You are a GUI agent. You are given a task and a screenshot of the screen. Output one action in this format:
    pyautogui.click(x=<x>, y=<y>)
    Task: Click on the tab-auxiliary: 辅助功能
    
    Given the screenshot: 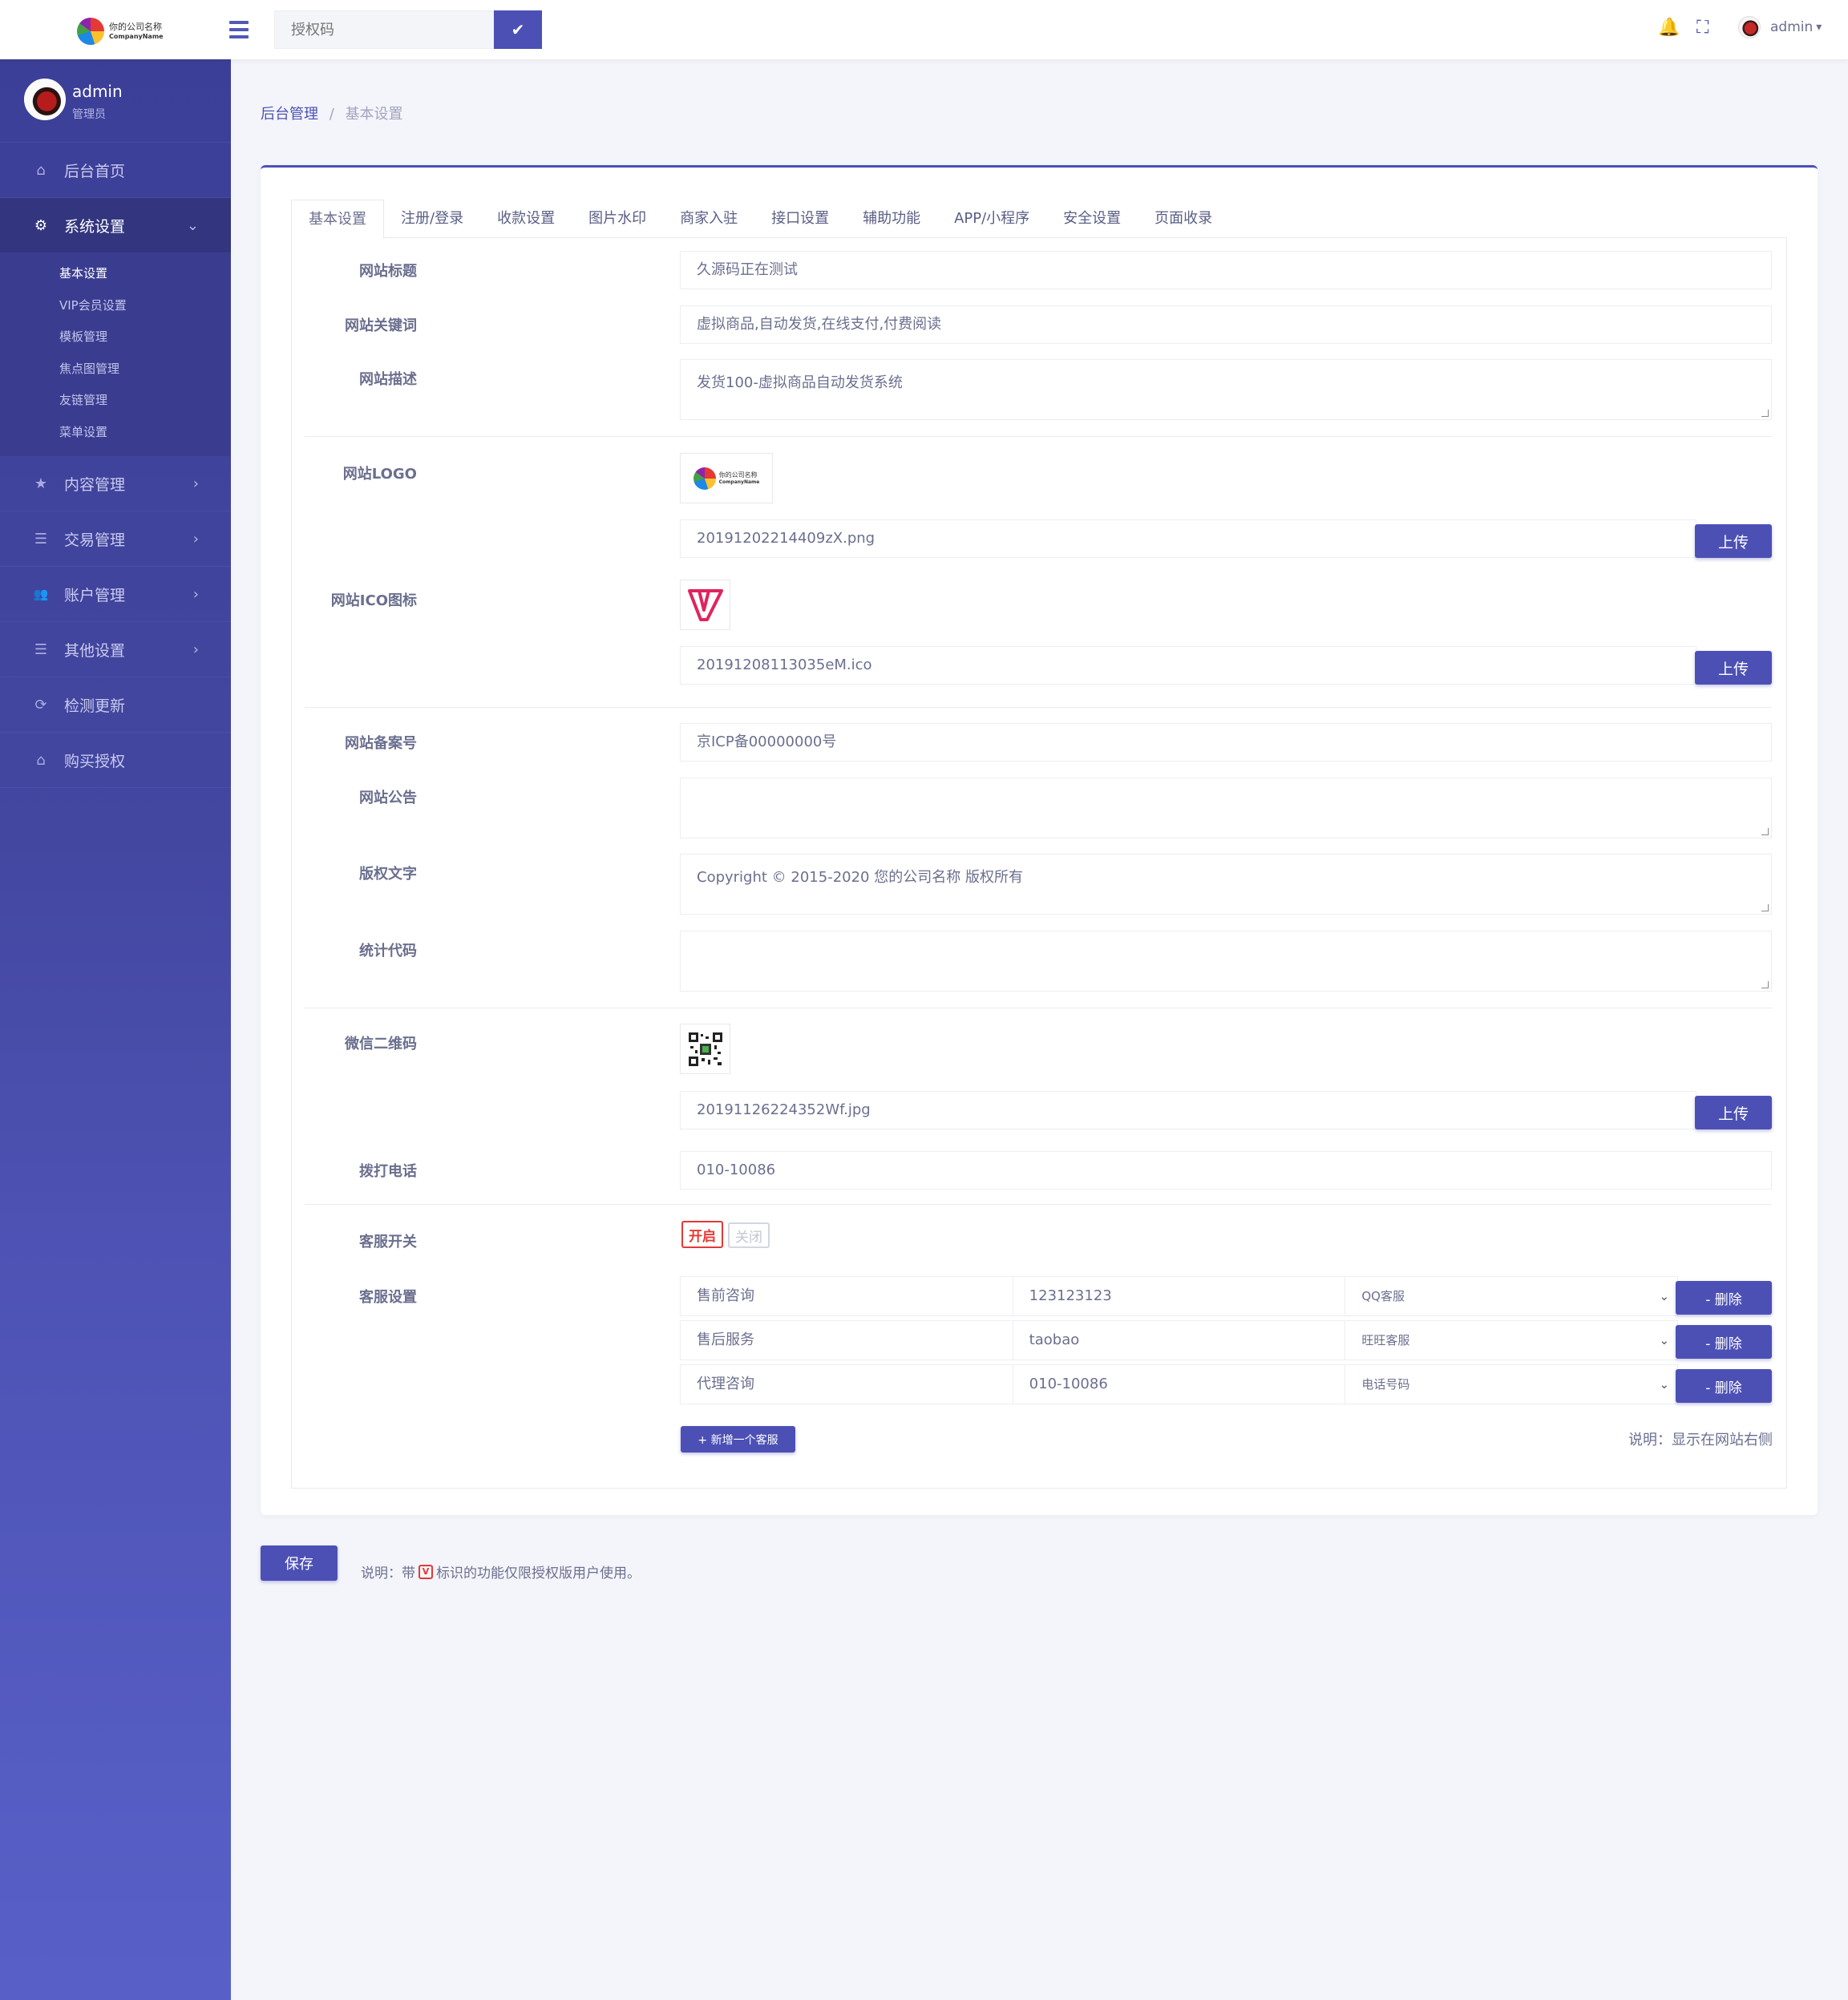 What is the action you would take?
    pyautogui.click(x=891, y=219)
    